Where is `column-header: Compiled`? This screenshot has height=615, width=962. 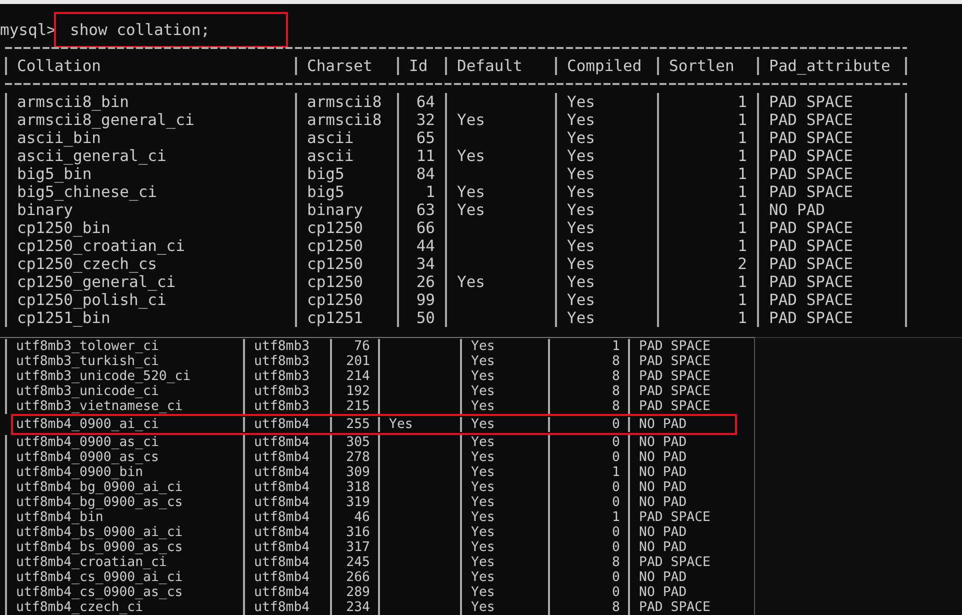
column-header: Compiled is located at coordinates (604, 66).